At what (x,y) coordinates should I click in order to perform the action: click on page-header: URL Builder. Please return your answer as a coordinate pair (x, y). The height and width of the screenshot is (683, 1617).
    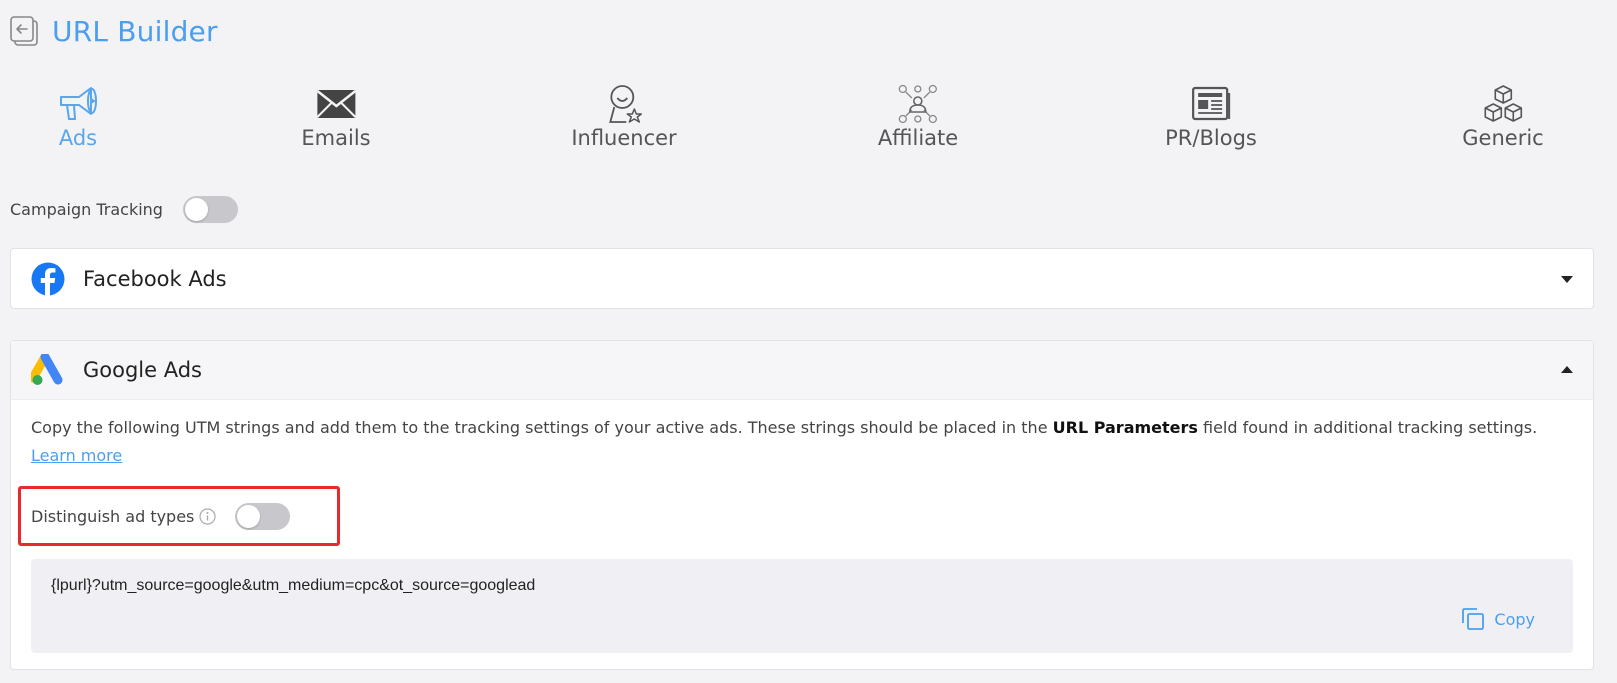
    Looking at the image, I should click on (114, 31).